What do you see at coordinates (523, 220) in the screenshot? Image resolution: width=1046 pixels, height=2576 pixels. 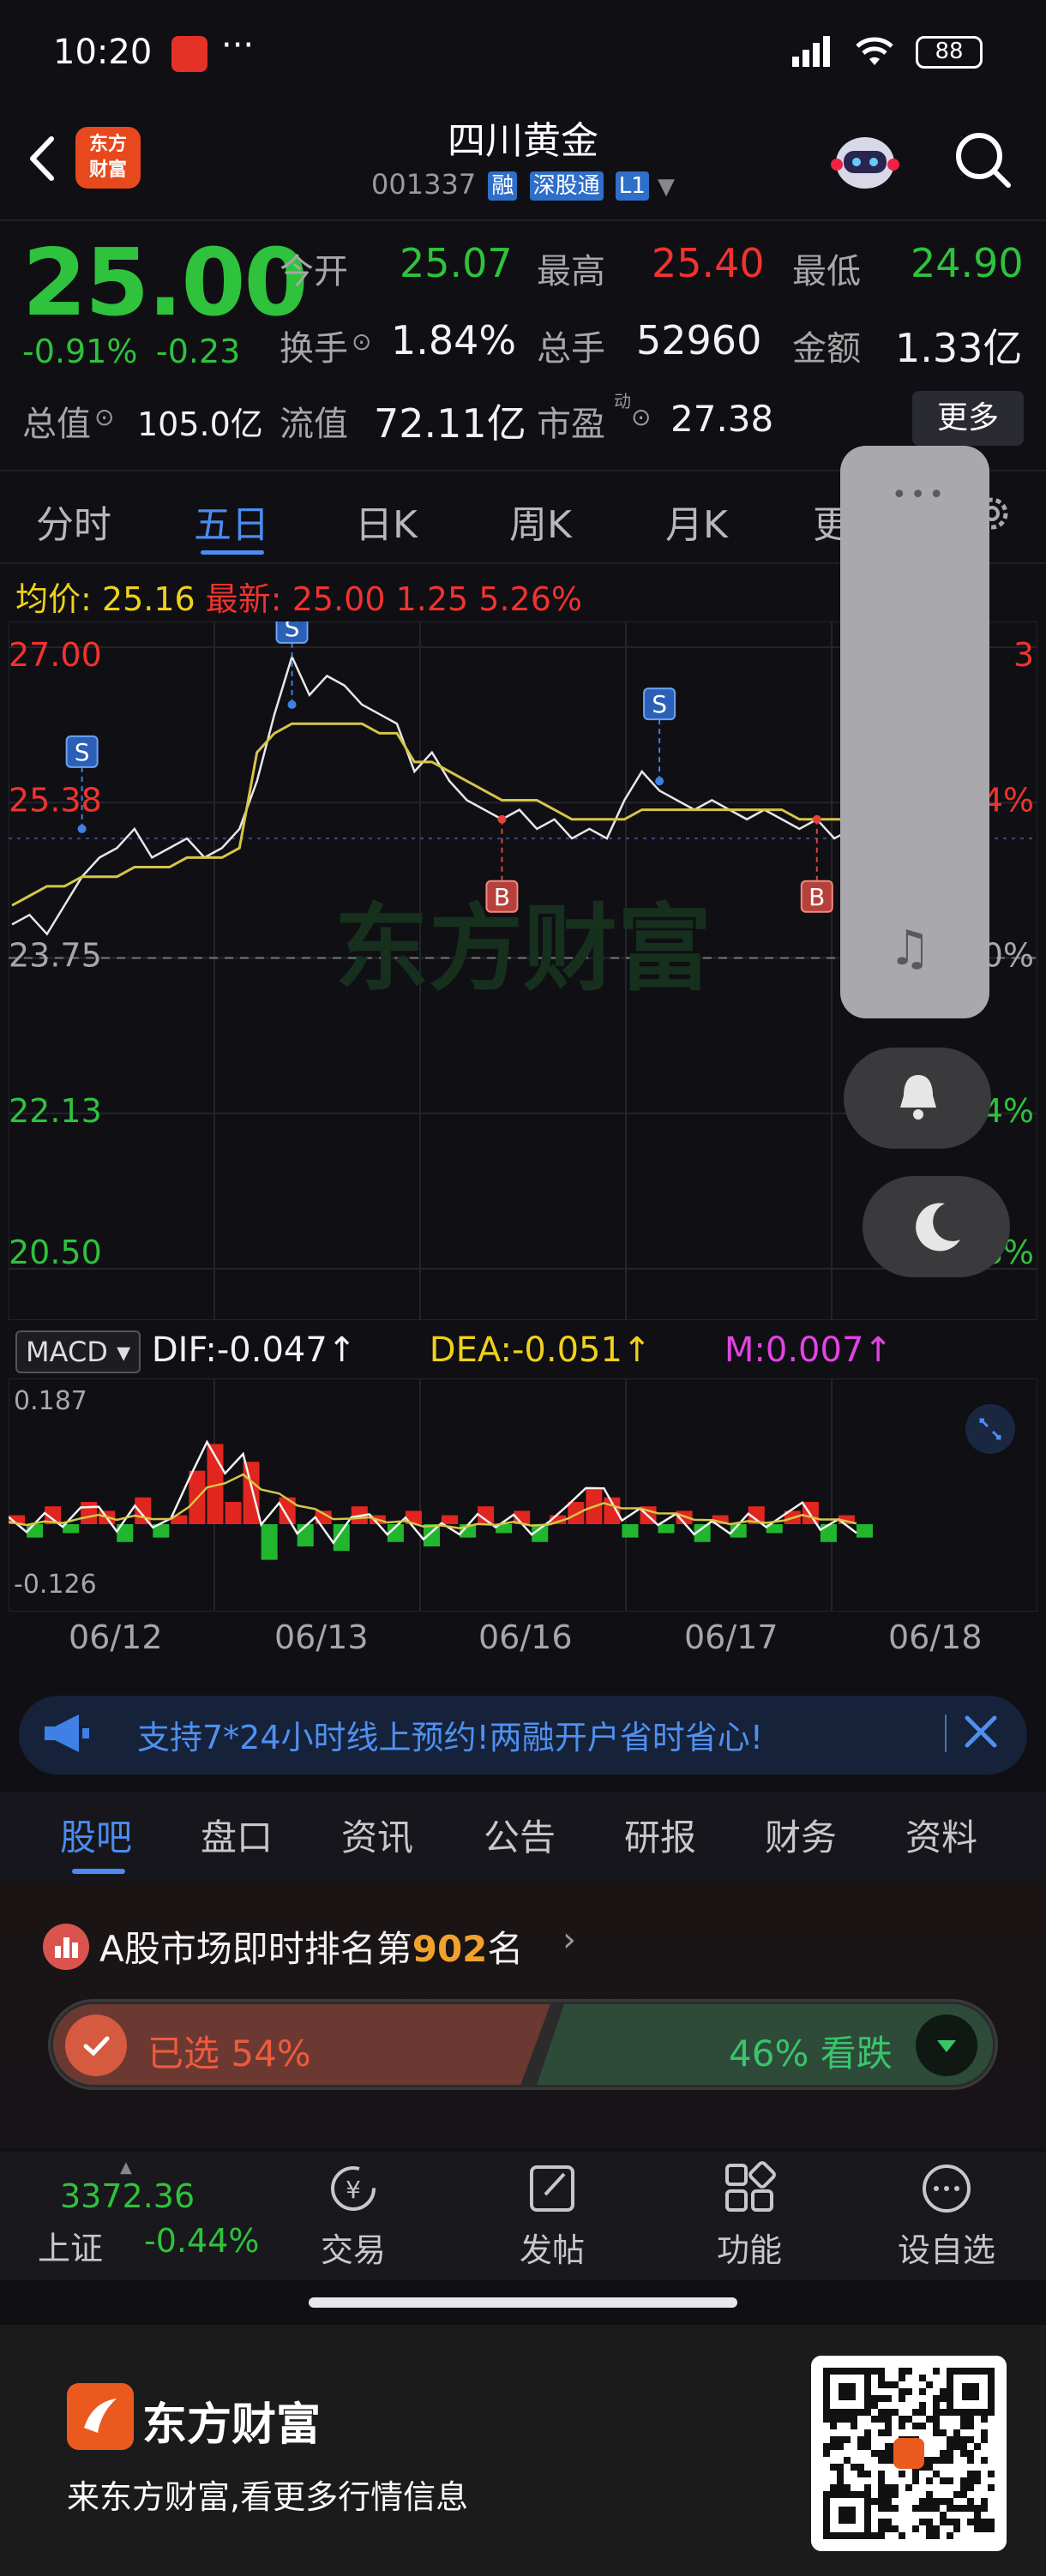 I see `divider` at bounding box center [523, 220].